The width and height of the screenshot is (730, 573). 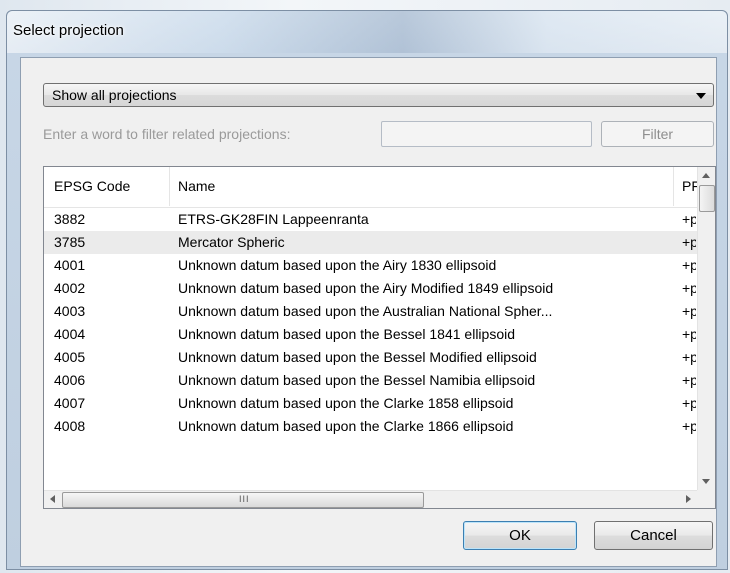 What do you see at coordinates (231, 242) in the screenshot?
I see `name-cell: Mercator Spheric` at bounding box center [231, 242].